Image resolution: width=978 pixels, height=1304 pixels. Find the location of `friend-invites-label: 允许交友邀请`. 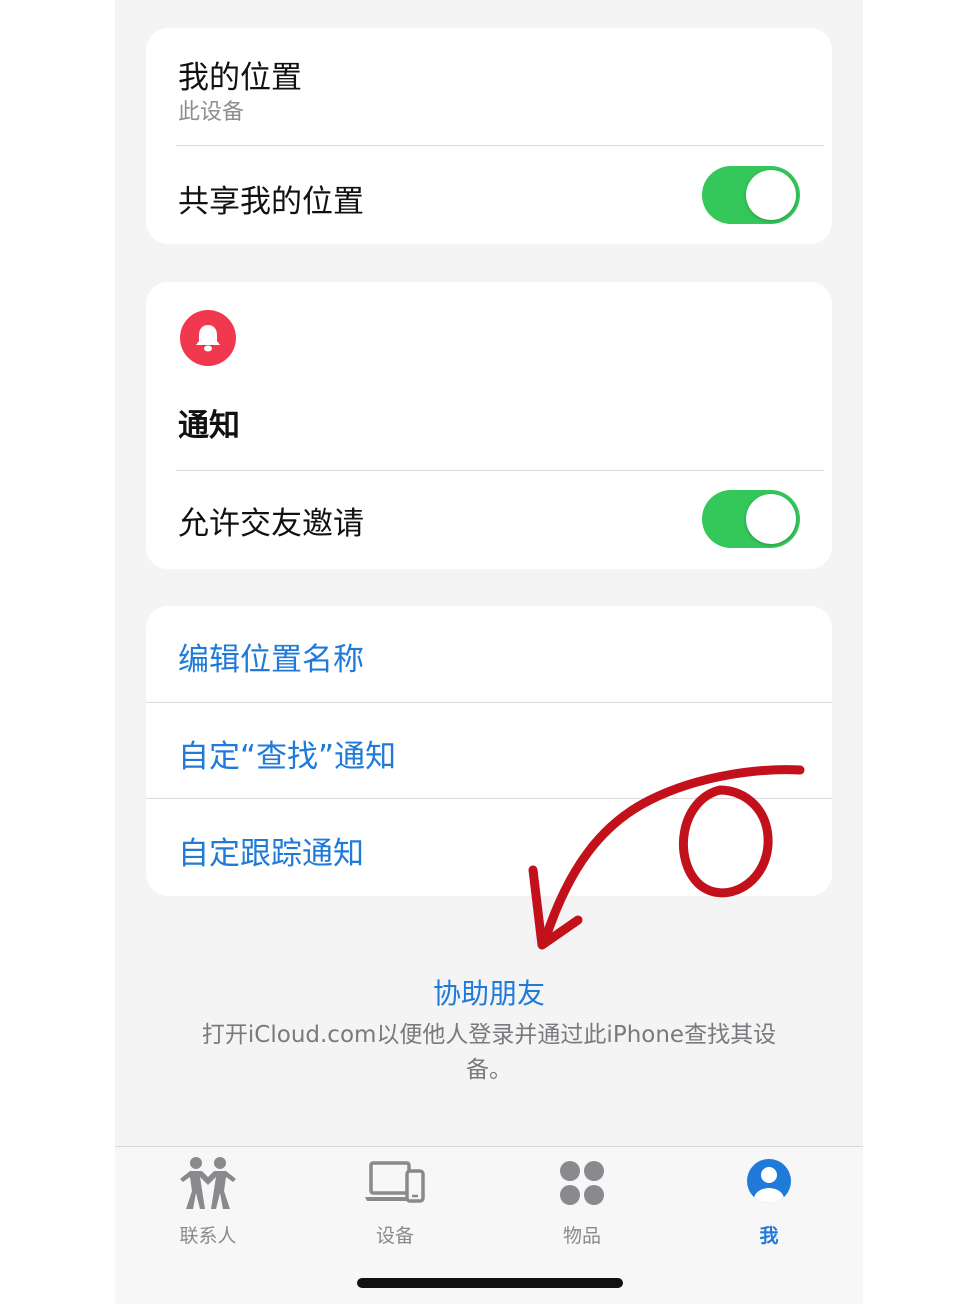

friend-invites-label: 允许交友邀请 is located at coordinates (271, 524).